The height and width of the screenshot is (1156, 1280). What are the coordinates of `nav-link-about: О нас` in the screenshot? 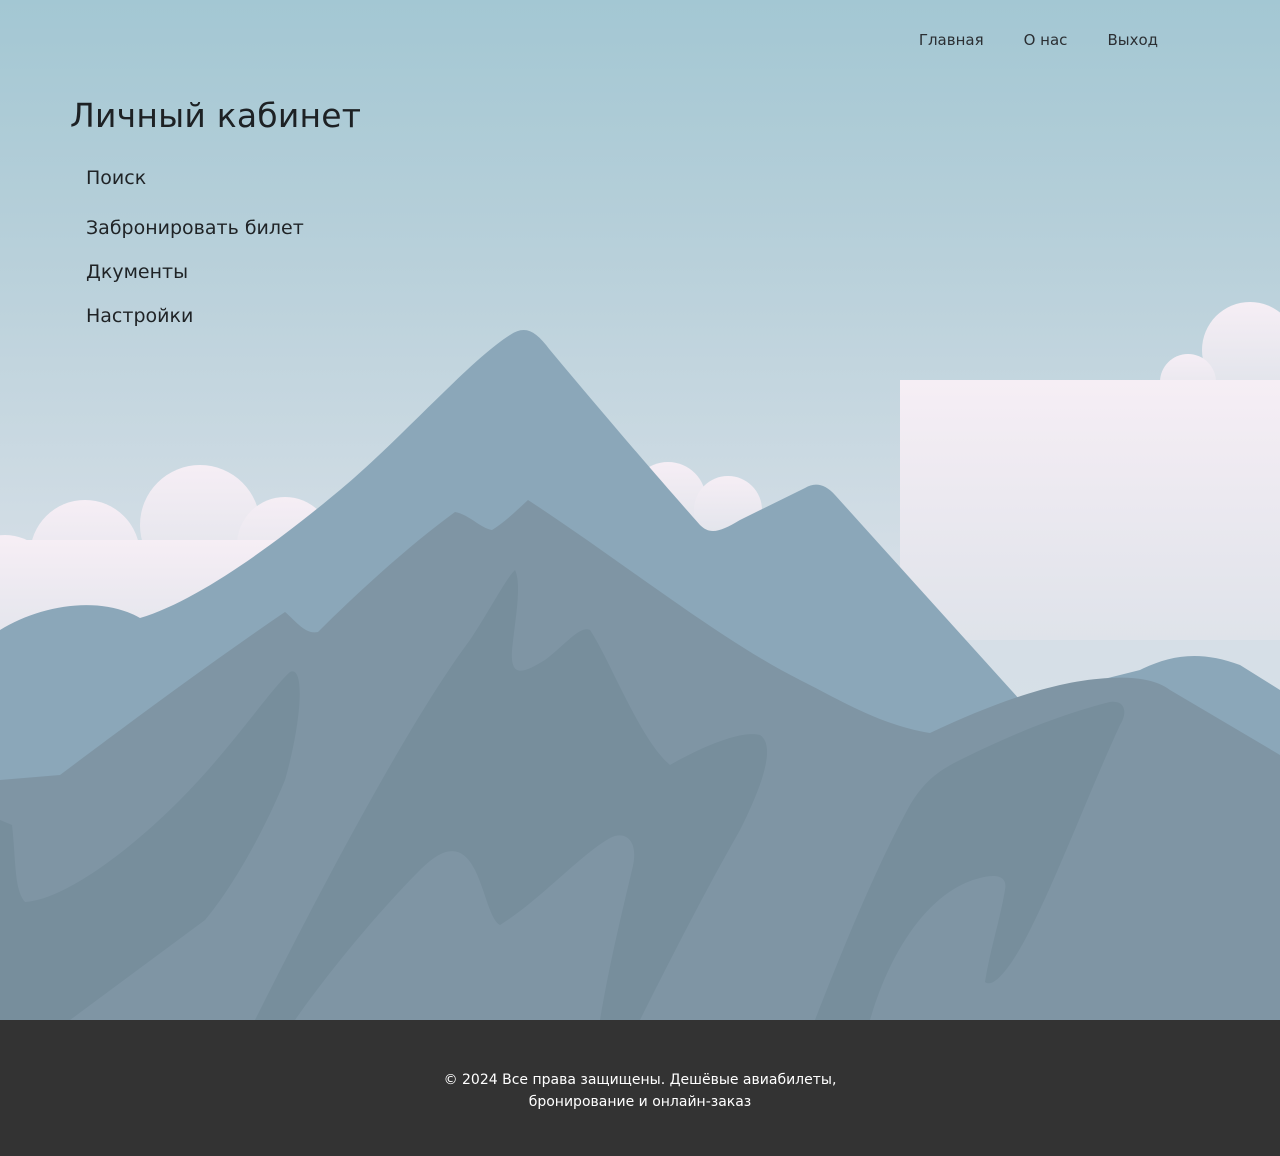 It's located at (1046, 40).